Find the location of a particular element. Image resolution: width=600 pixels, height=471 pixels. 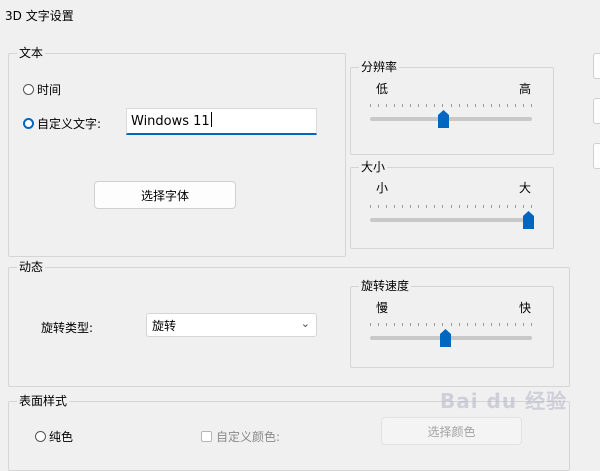

resolution-group-label: 分辨率 is located at coordinates (379, 67).